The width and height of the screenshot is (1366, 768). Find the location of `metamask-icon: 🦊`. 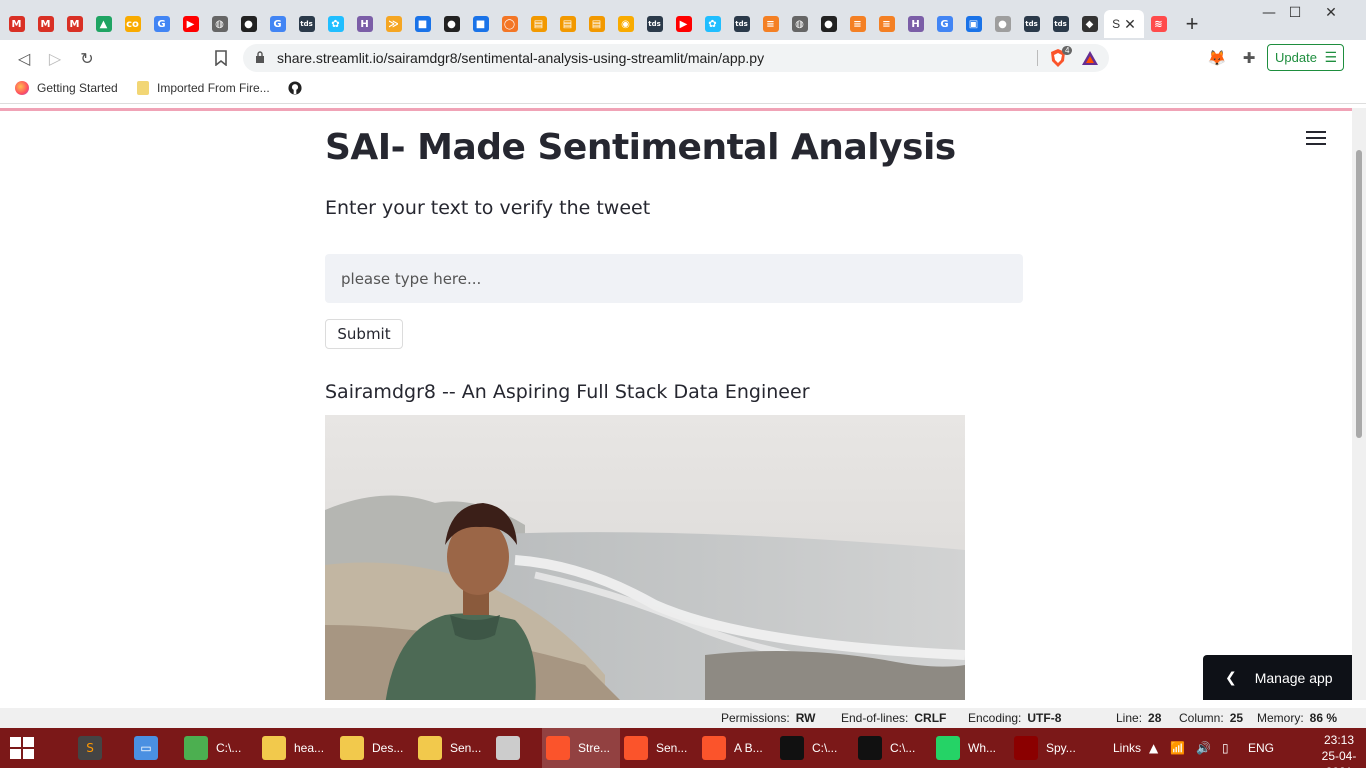

metamask-icon: 🦊 is located at coordinates (1217, 58).